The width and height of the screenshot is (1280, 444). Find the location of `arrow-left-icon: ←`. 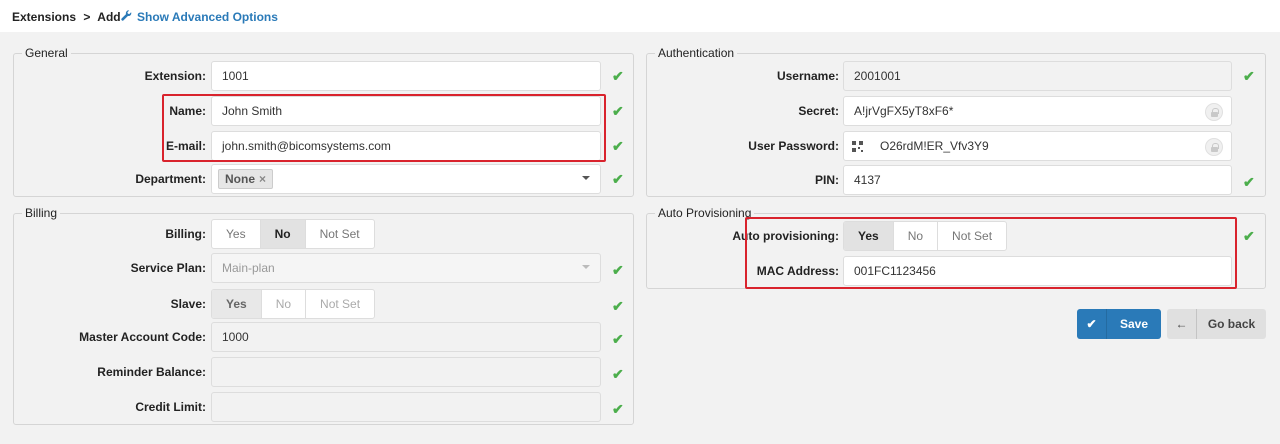

arrow-left-icon: ← is located at coordinates (1182, 324).